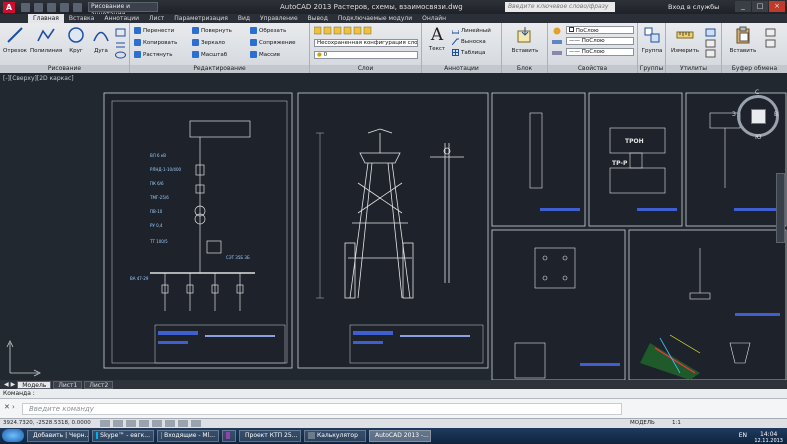  What do you see at coordinates (758, 137) in the screenshot?
I see `compass-south: Ю` at bounding box center [758, 137].